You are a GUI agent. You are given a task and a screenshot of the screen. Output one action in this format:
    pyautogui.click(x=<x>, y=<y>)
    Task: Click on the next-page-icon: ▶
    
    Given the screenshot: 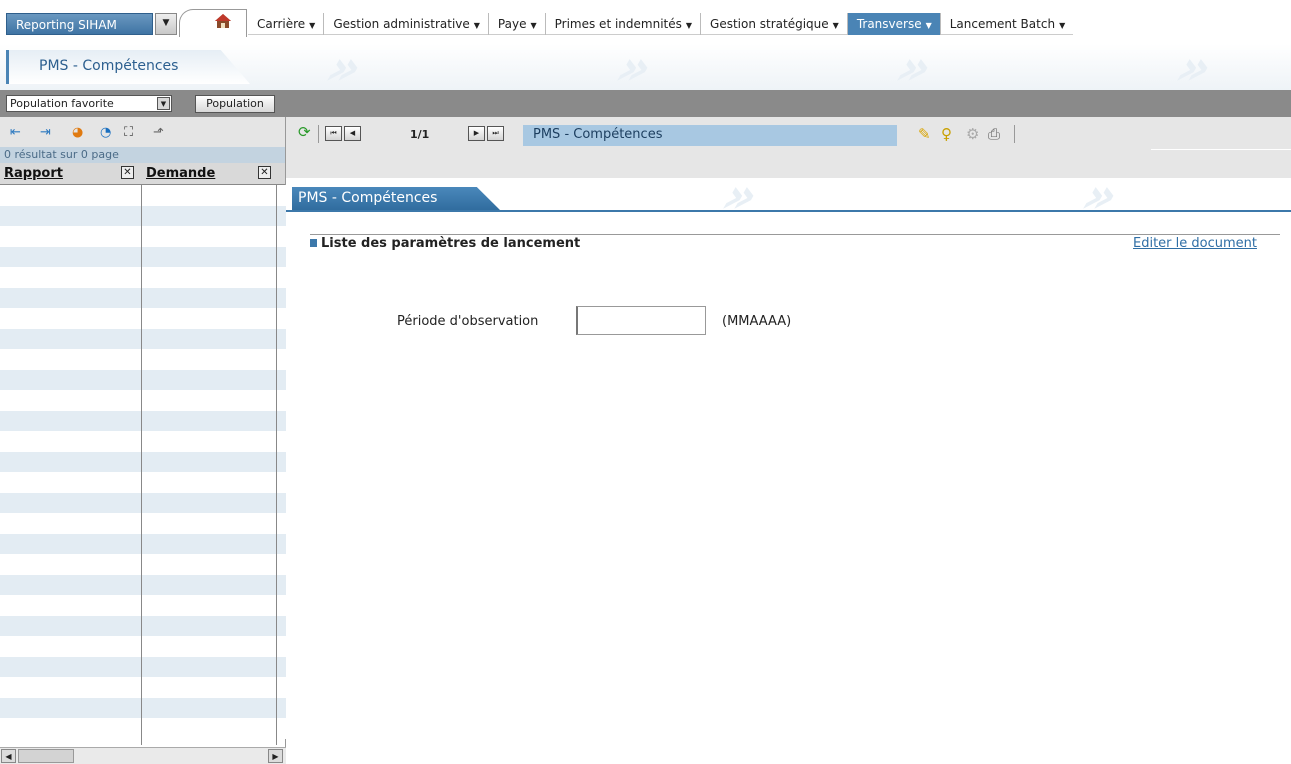 What is the action you would take?
    pyautogui.click(x=476, y=133)
    